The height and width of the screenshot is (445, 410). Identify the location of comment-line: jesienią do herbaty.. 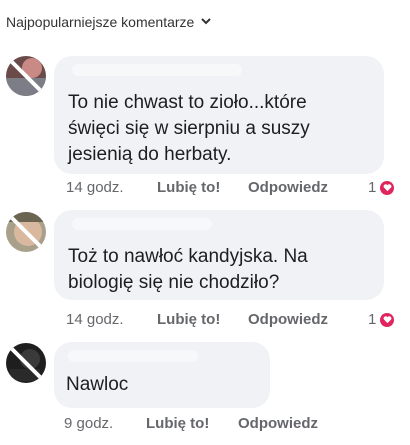
(150, 154).